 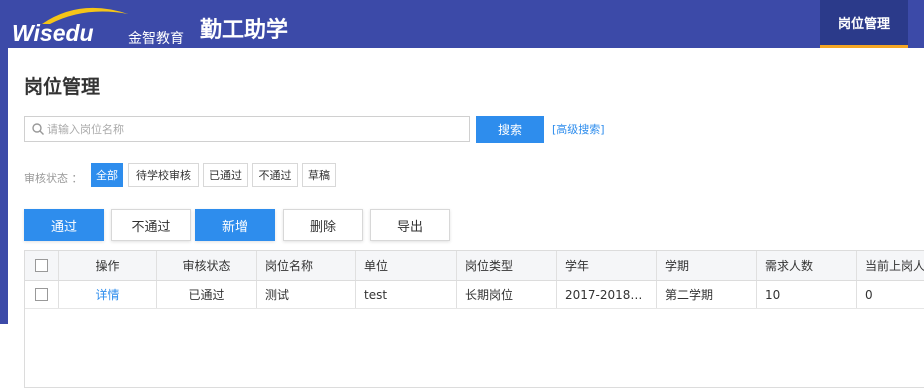 I want to click on select-all-checkbox, so click(x=41, y=265).